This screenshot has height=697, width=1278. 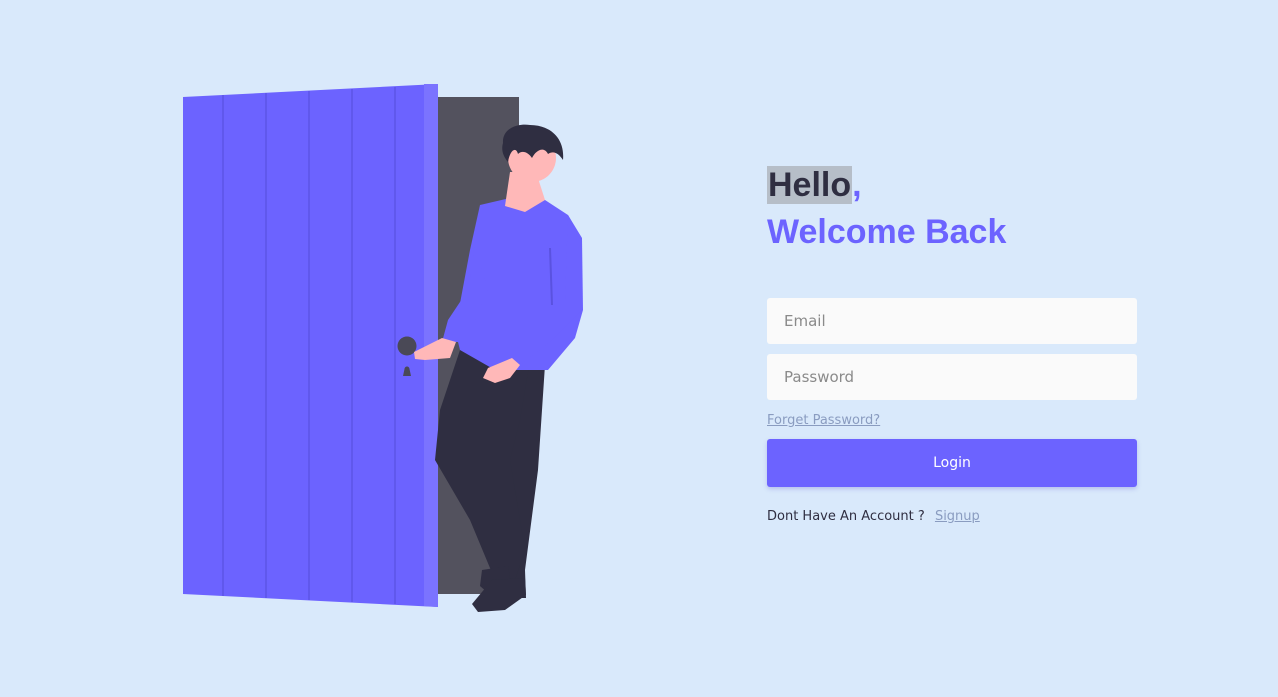 I want to click on email-field, so click(x=952, y=321).